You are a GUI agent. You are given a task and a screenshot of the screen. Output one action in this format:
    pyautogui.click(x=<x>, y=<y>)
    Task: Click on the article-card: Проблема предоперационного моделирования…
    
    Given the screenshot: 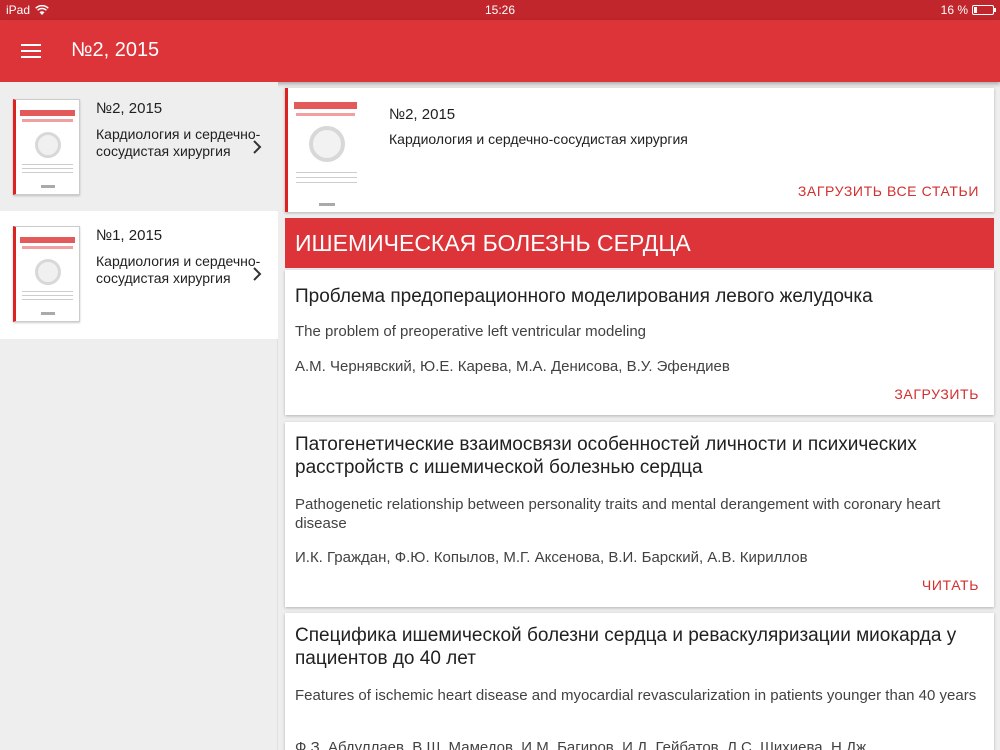 What is the action you would take?
    pyautogui.click(x=639, y=342)
    